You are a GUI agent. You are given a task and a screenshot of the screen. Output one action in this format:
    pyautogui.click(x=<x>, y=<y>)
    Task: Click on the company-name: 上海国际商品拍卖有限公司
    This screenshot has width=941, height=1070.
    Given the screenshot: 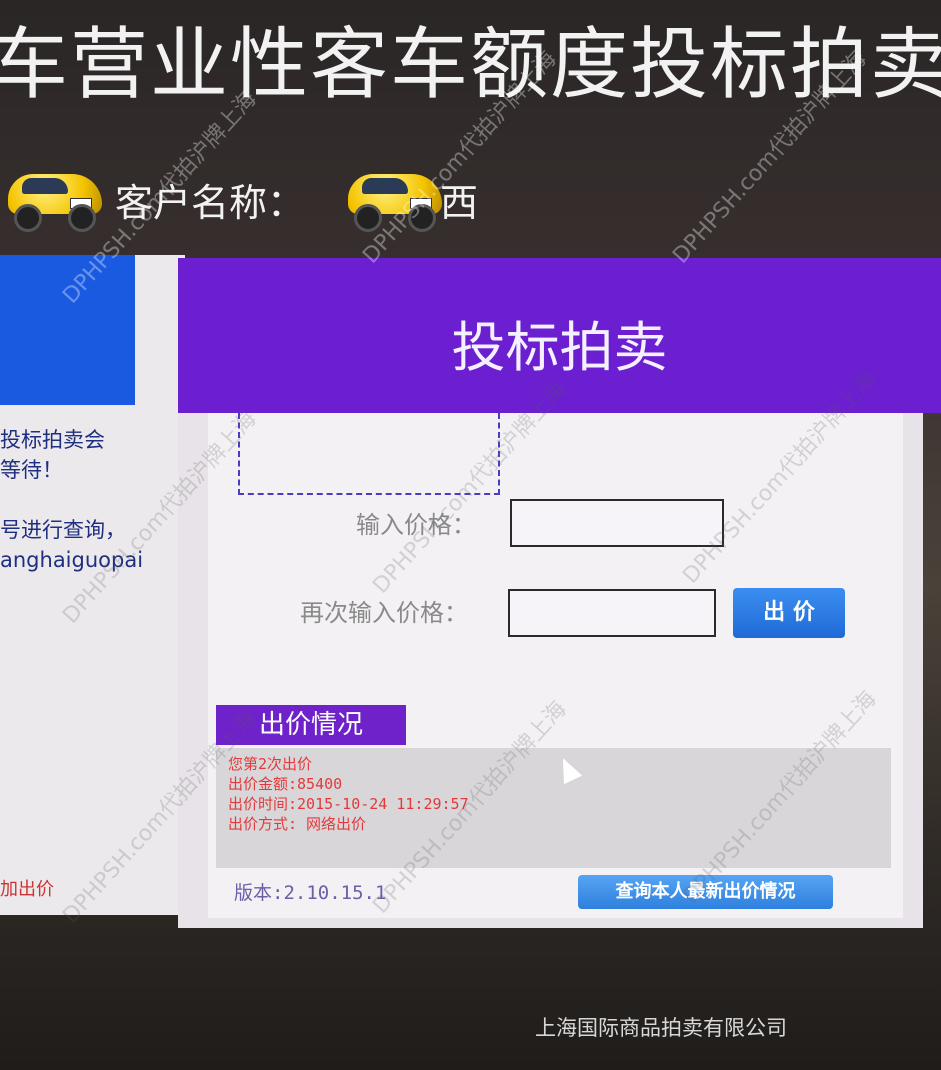 What is the action you would take?
    pyautogui.click(x=661, y=1028)
    